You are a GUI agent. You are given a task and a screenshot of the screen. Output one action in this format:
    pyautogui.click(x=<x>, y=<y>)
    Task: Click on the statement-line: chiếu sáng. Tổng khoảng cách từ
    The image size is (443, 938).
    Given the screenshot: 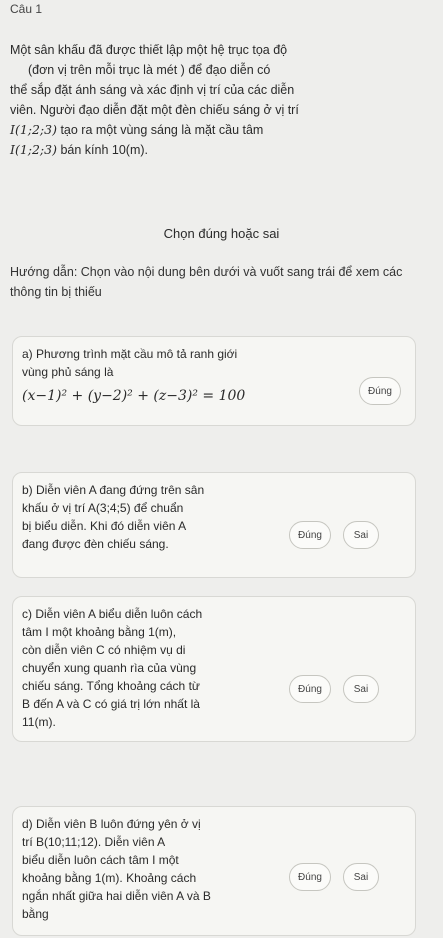 What is the action you would take?
    pyautogui.click(x=111, y=686)
    